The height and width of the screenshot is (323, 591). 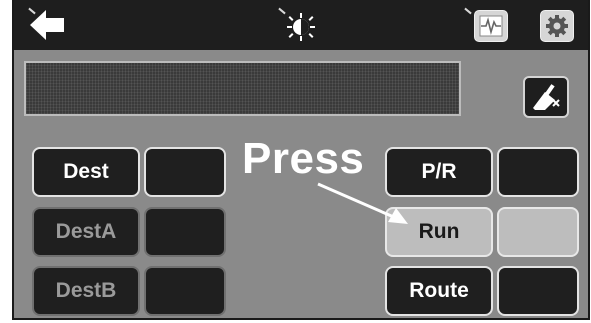 I want to click on press-annotation: Press, so click(x=303, y=158).